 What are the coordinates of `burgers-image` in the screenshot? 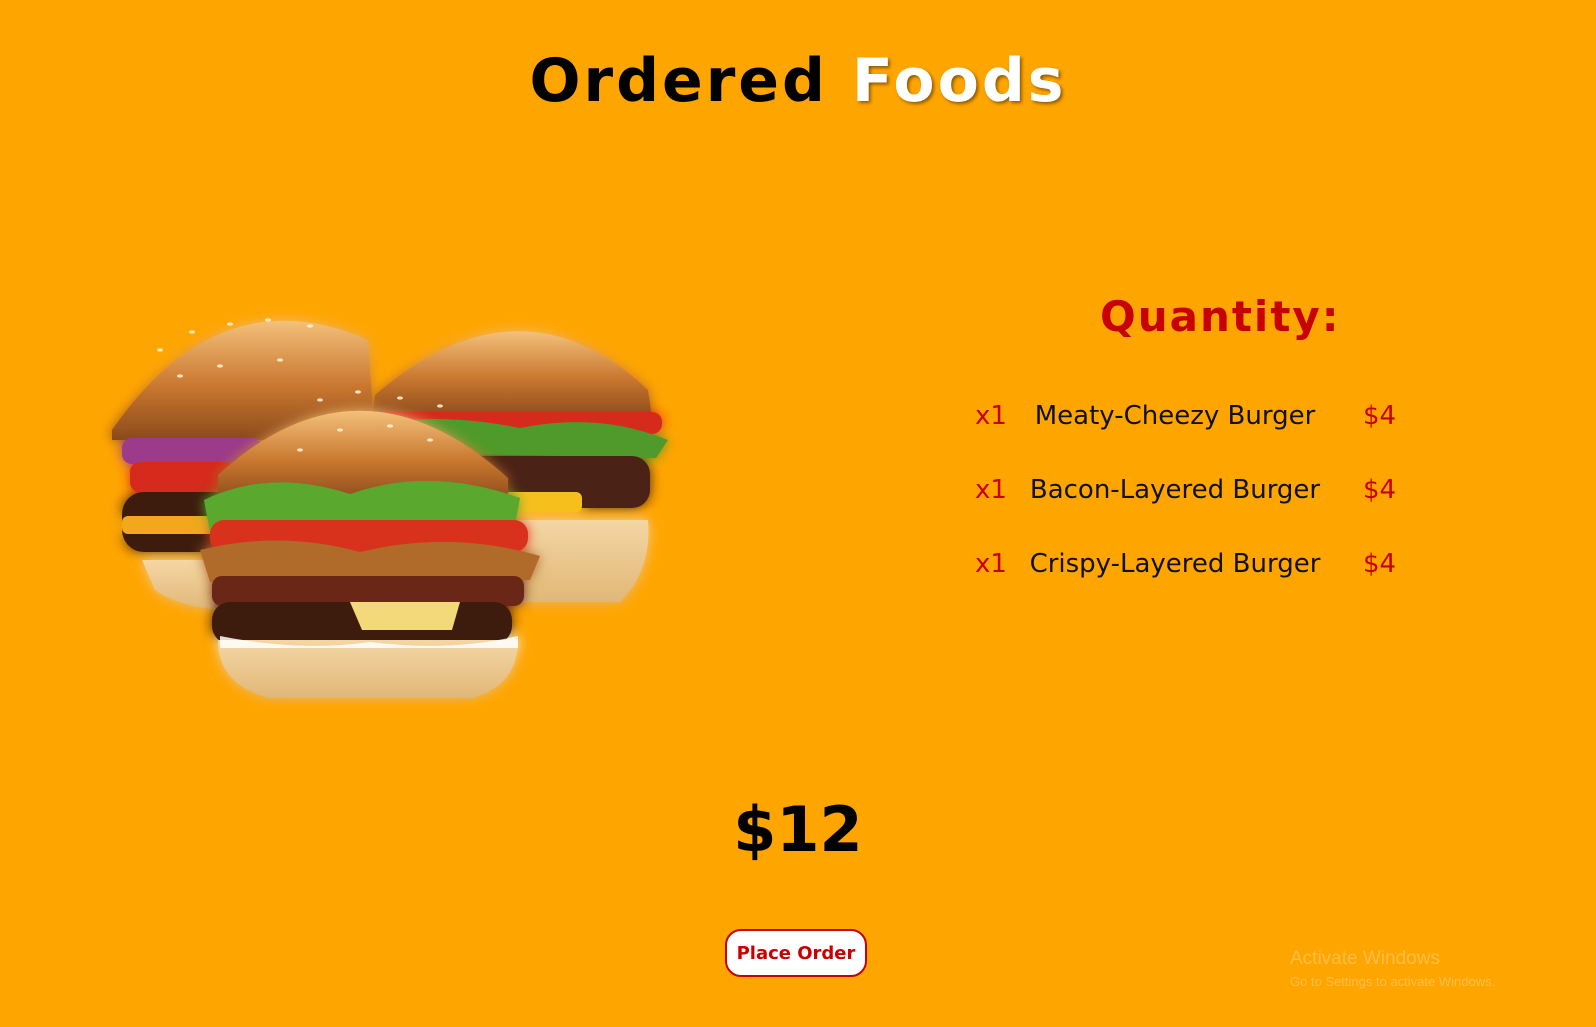 It's located at (390, 508).